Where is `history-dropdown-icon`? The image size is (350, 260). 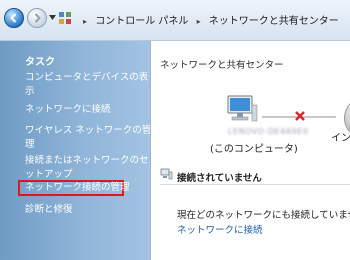 history-dropdown-icon is located at coordinates (52, 17).